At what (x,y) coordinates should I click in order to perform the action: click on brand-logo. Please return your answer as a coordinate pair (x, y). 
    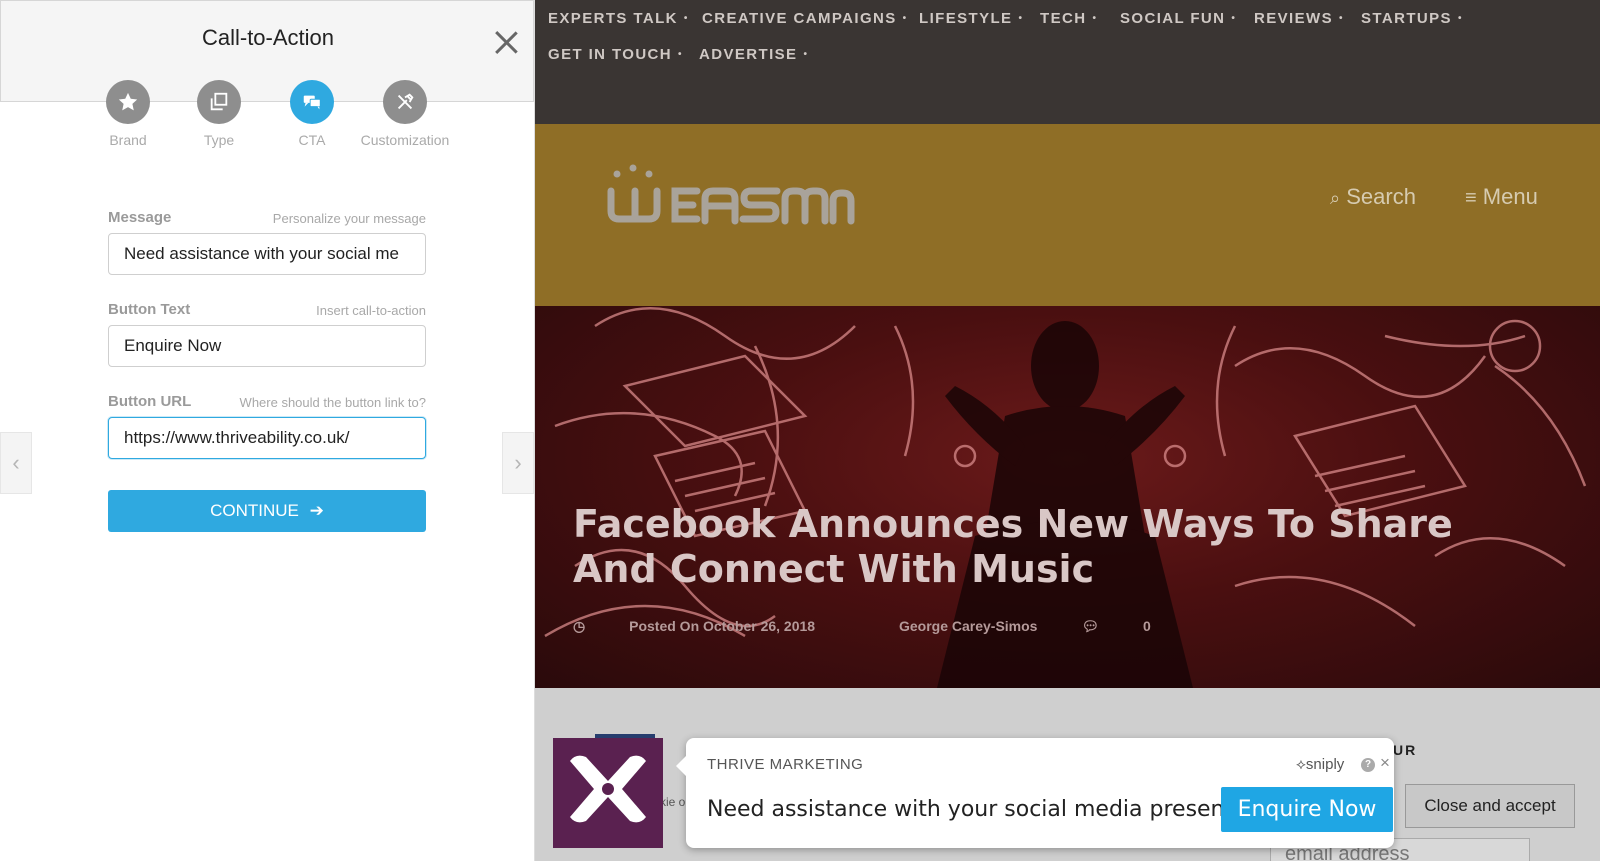
    Looking at the image, I should click on (608, 793).